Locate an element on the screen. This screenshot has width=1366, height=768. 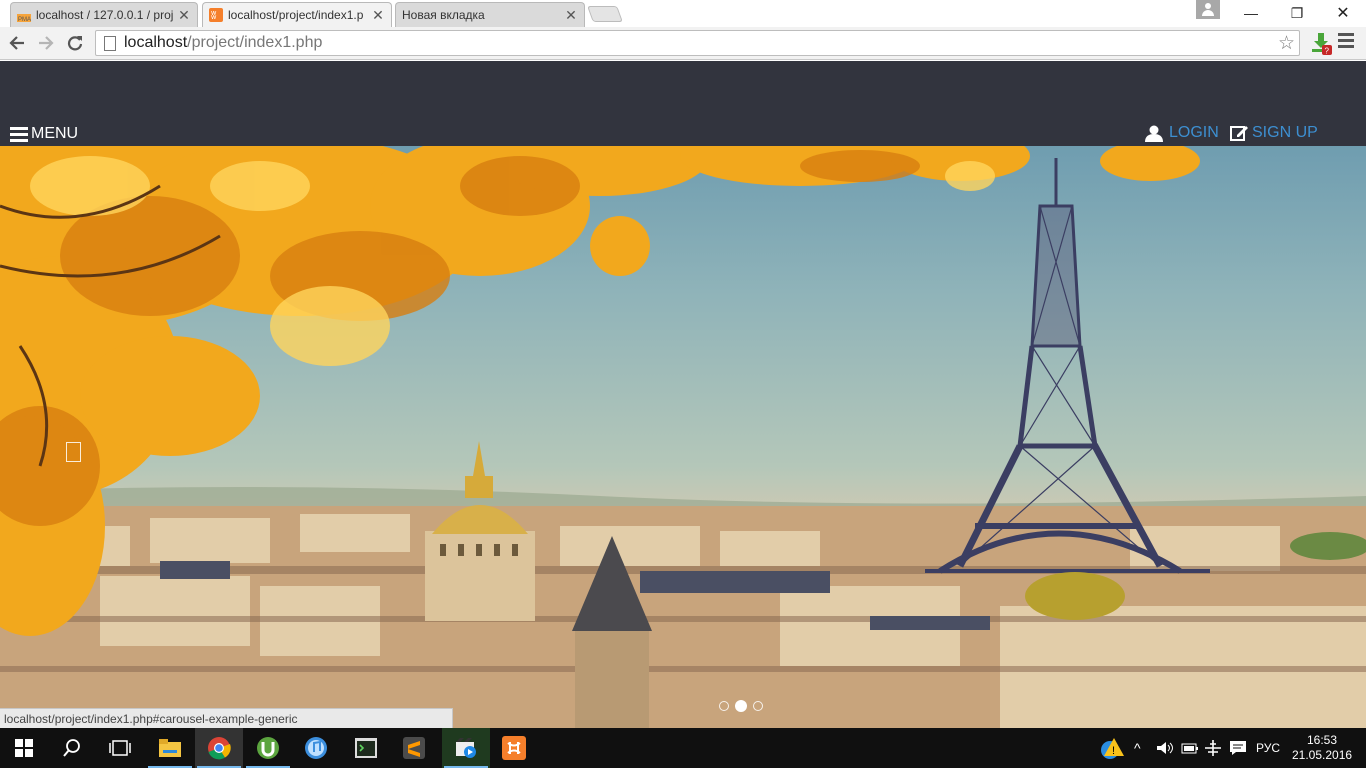
close-window-button: ✕ is located at coordinates (1343, 13).